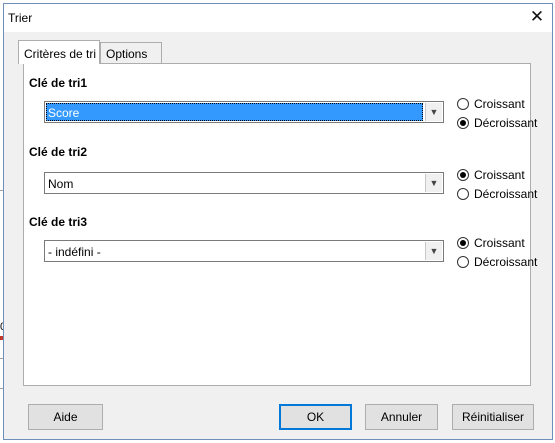  I want to click on sort-key-1-label: Clé de tri1, so click(58, 83).